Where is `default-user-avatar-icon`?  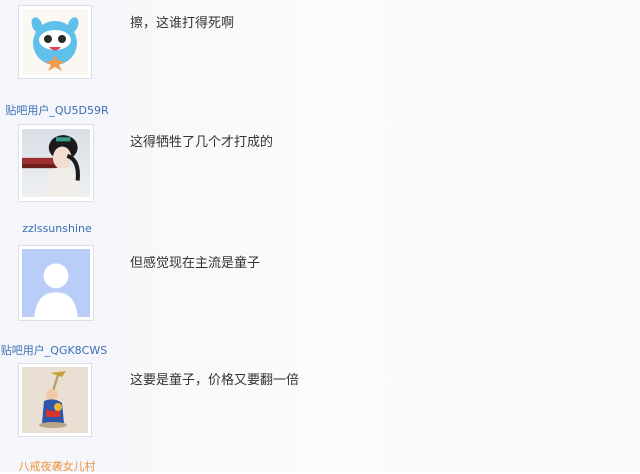 default-user-avatar-icon is located at coordinates (56, 283).